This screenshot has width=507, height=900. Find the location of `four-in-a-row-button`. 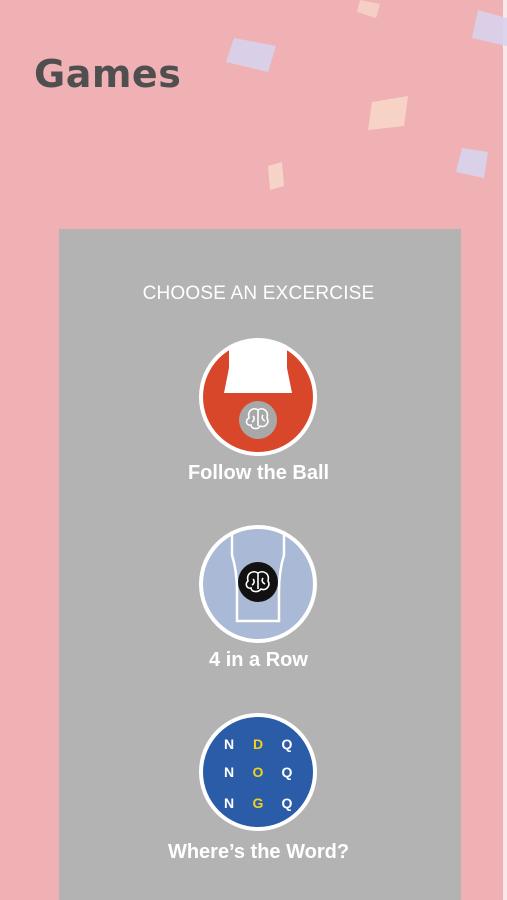

four-in-a-row-button is located at coordinates (258, 584).